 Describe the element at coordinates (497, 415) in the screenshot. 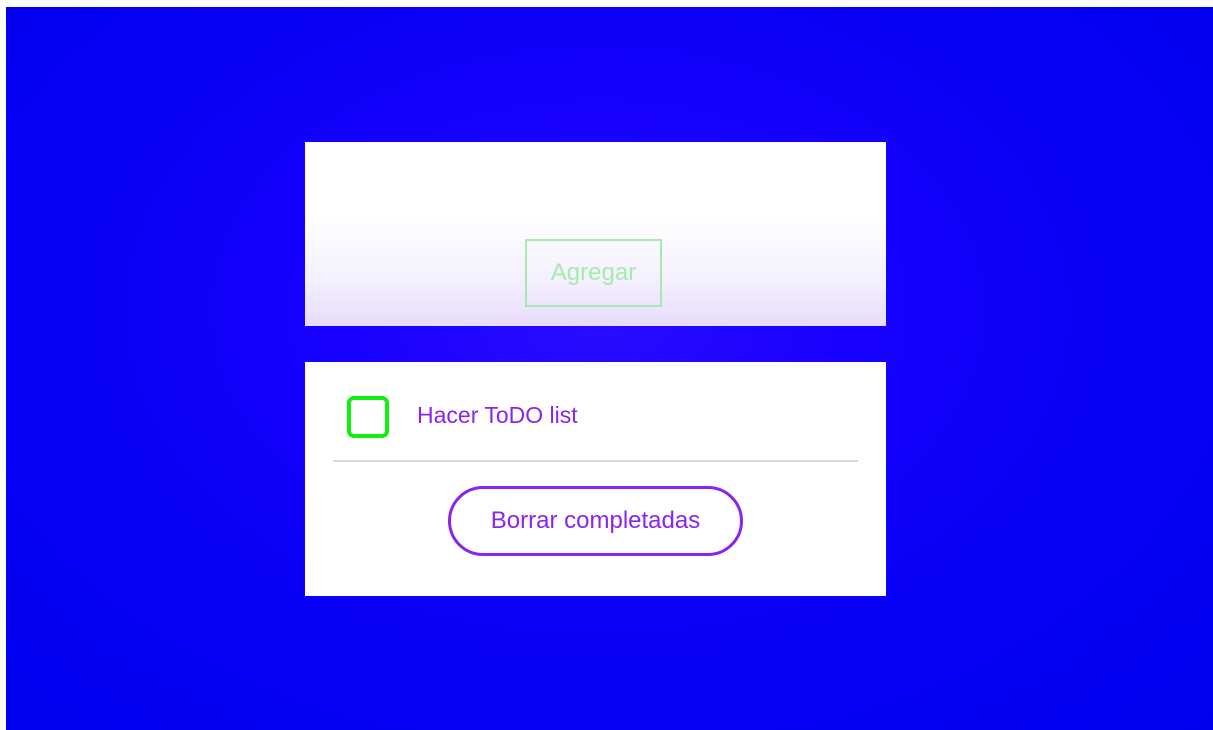

I see `todo-item-label: Hacer ToDO list` at that location.